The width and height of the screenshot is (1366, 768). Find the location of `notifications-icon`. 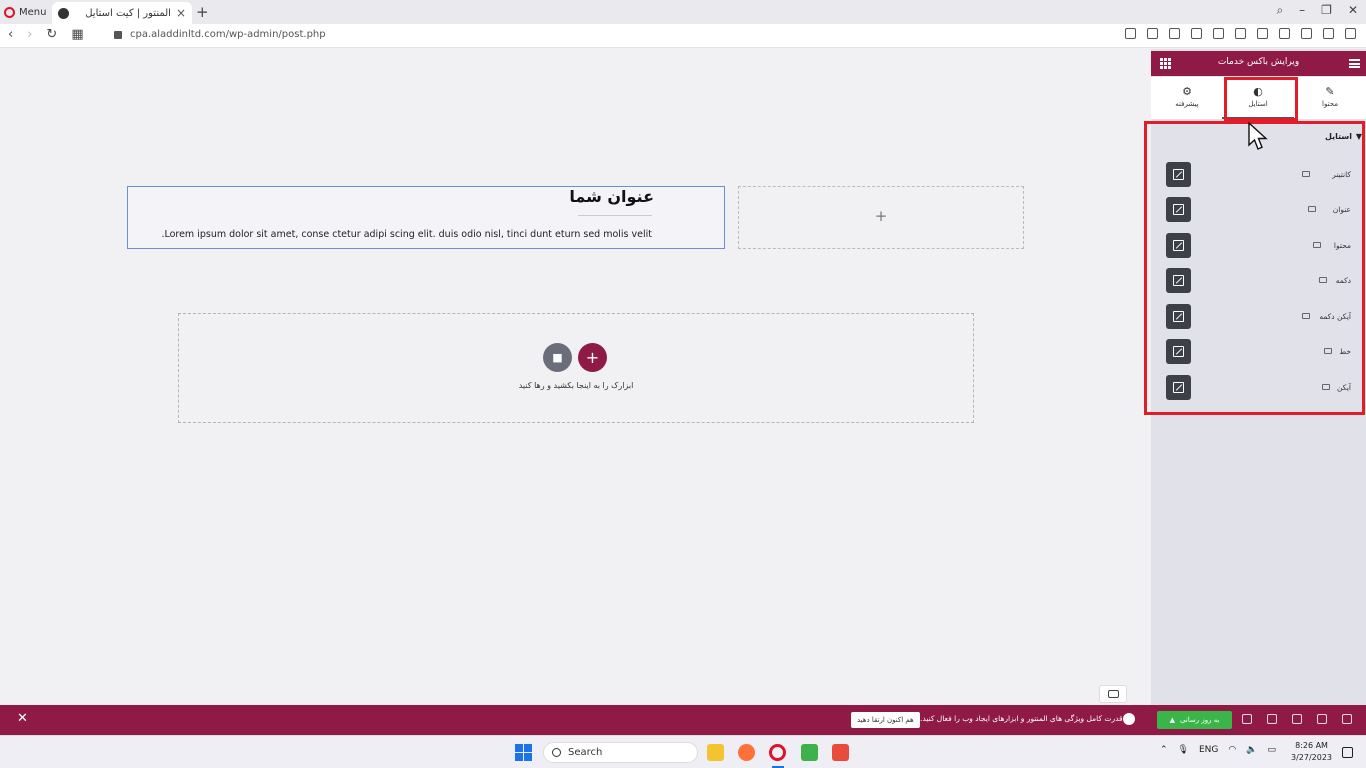

notifications-icon is located at coordinates (1347, 752).